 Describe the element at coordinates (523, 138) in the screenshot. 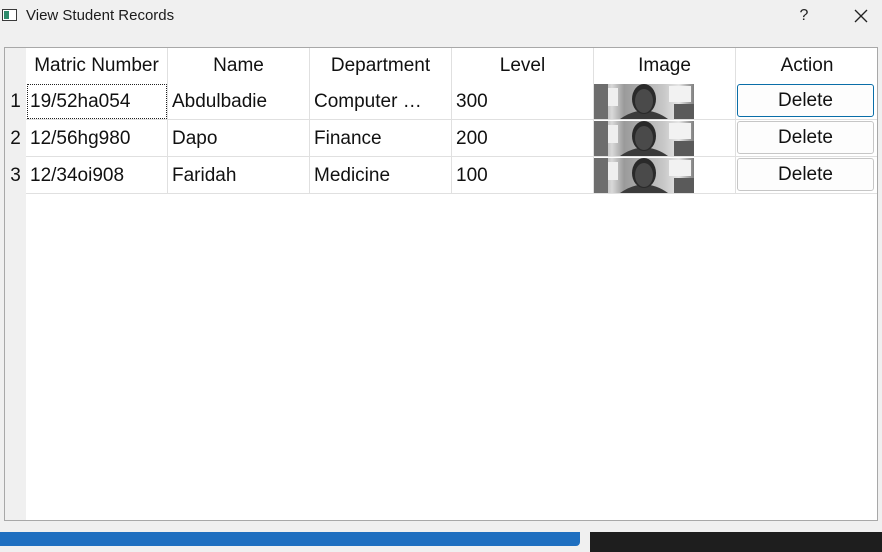

I see `level-cell: 200` at that location.